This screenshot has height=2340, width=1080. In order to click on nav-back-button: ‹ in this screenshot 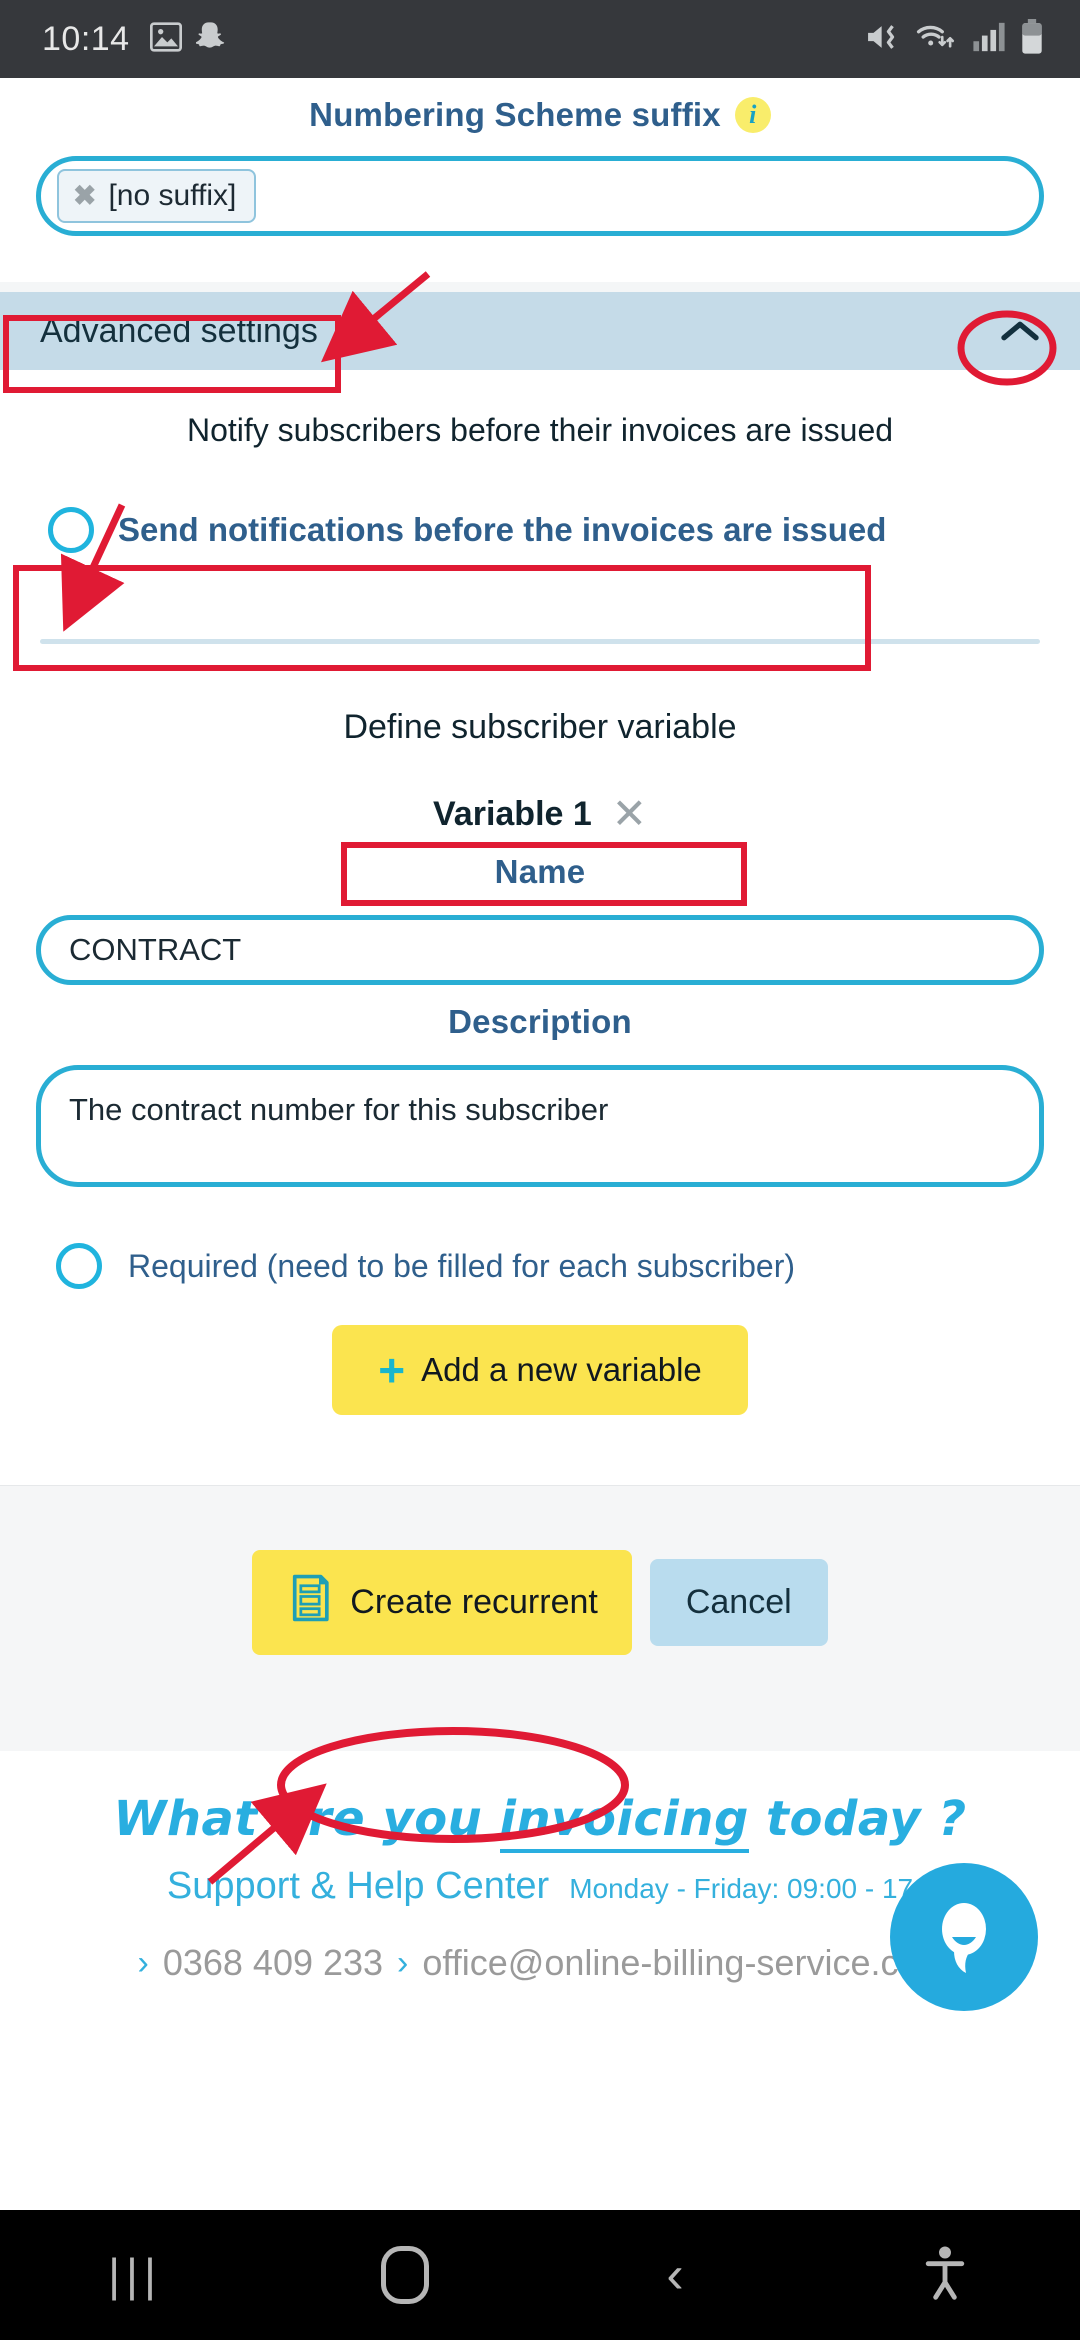, I will do `click(675, 2275)`.